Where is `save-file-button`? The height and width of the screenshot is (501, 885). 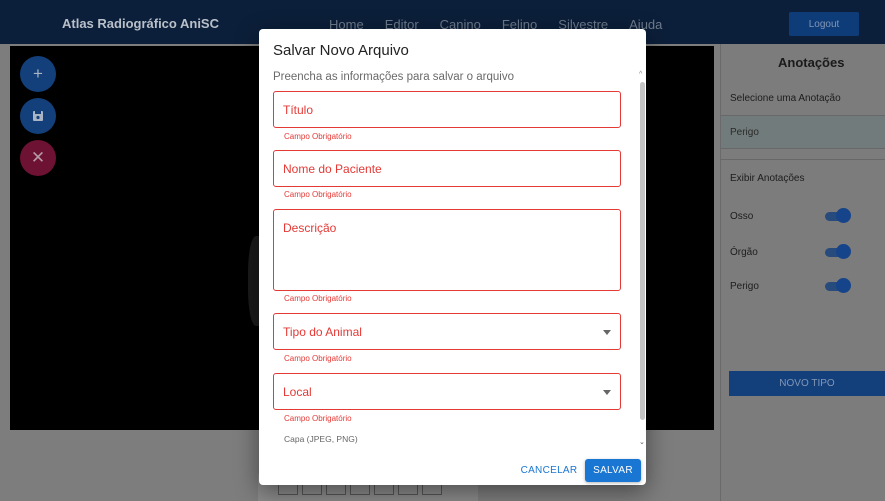 save-file-button is located at coordinates (38, 116).